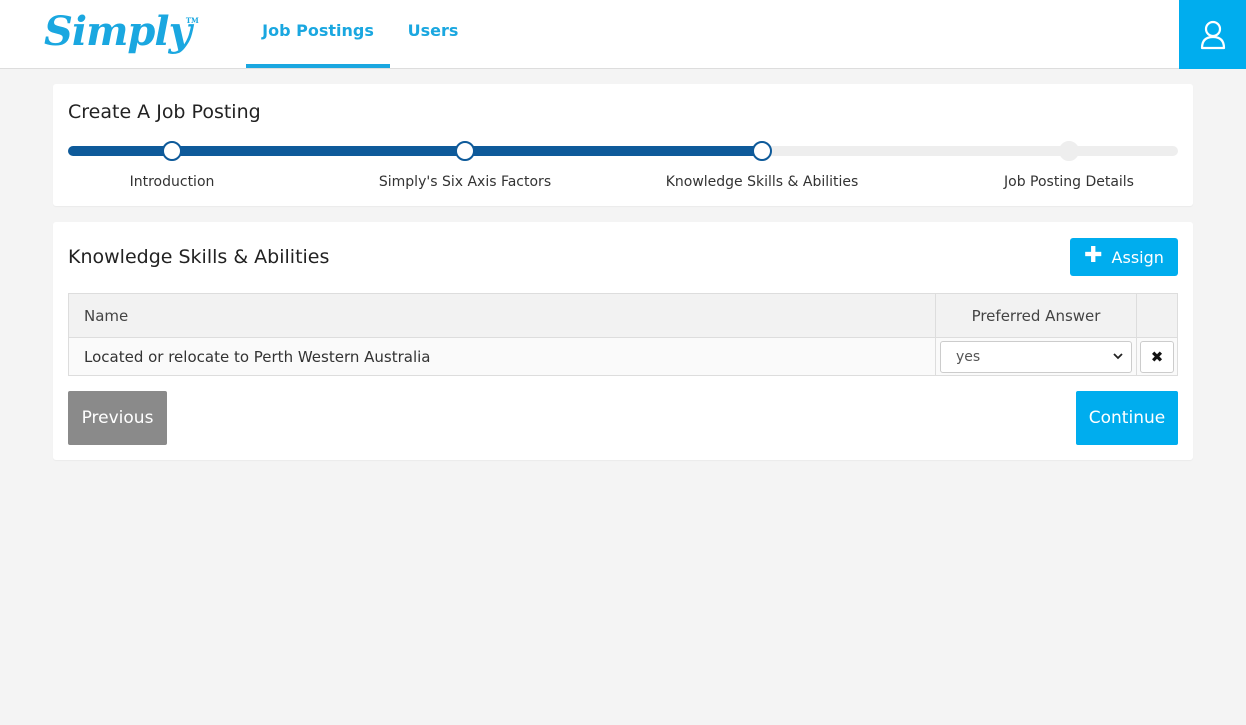 This screenshot has width=1246, height=725. What do you see at coordinates (968, 356) in the screenshot?
I see `preferred-answer-value: yes` at bounding box center [968, 356].